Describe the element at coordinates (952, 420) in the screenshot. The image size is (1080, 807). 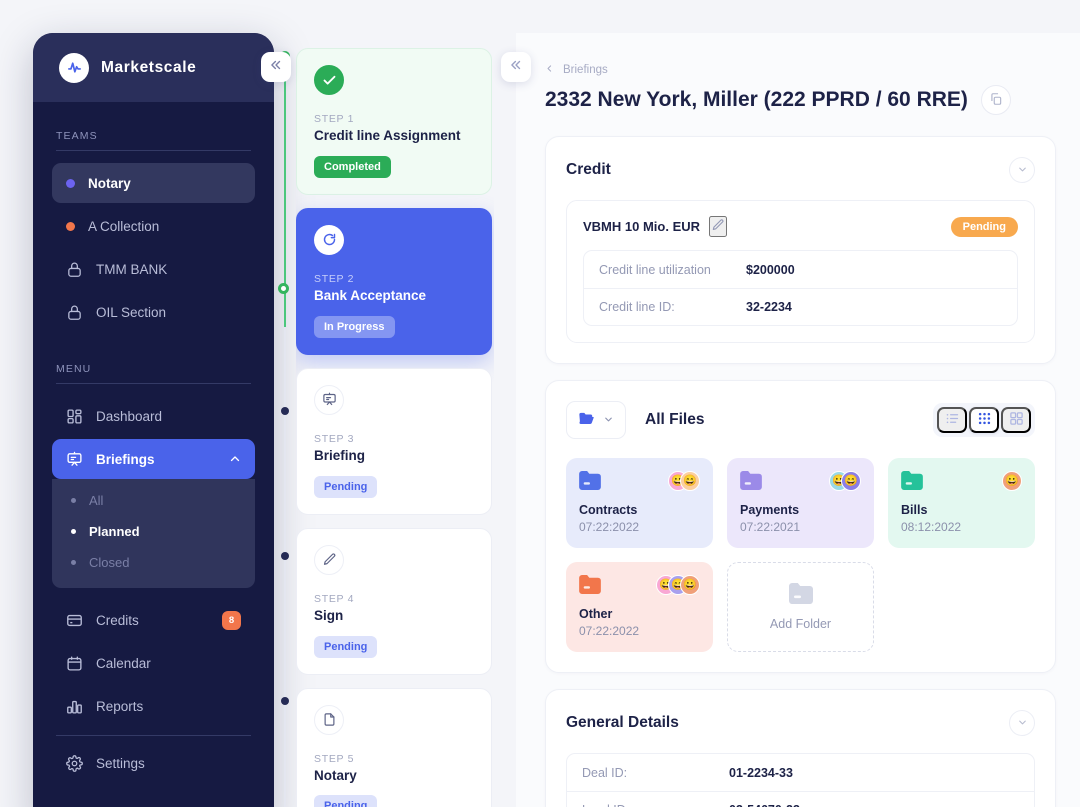
I see `list-view-button` at that location.